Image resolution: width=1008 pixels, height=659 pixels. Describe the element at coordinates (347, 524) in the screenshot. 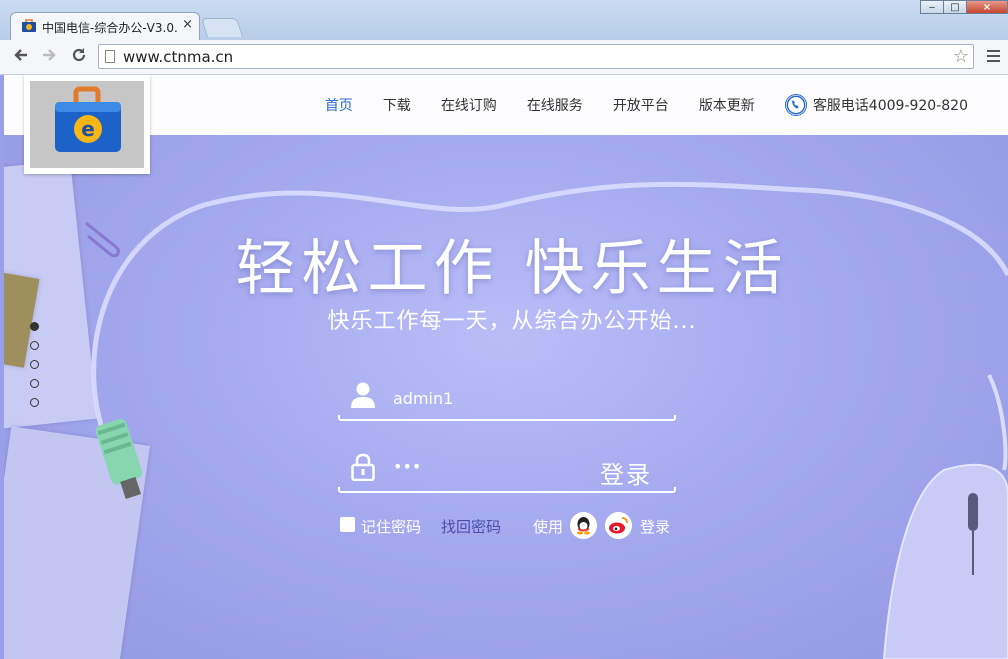

I see `remember-checkbox` at that location.